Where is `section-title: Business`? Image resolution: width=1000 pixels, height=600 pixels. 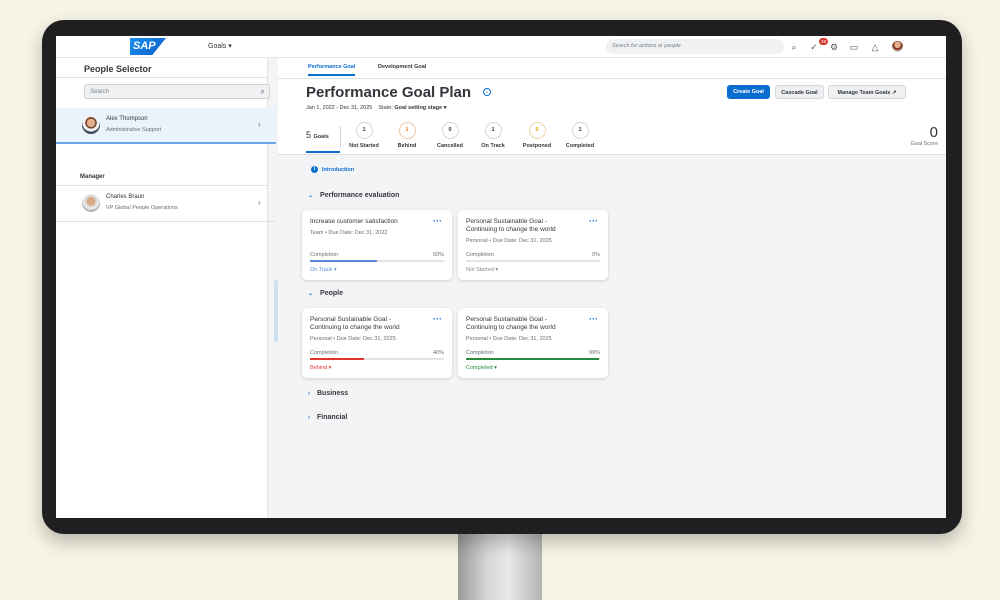 section-title: Business is located at coordinates (333, 393).